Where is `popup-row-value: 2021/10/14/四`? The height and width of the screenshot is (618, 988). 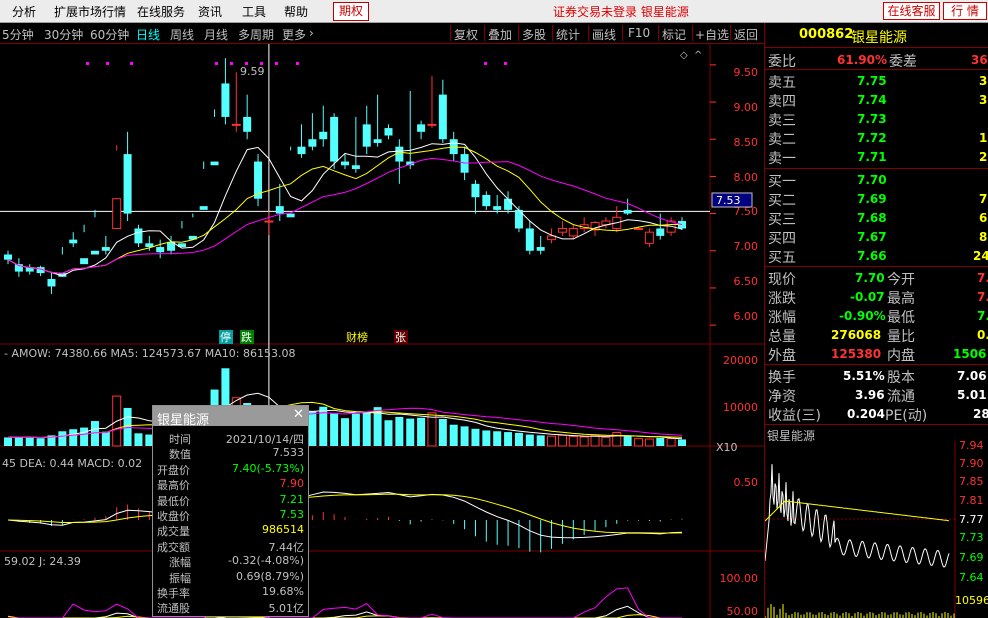 popup-row-value: 2021/10/14/四 is located at coordinates (264, 439).